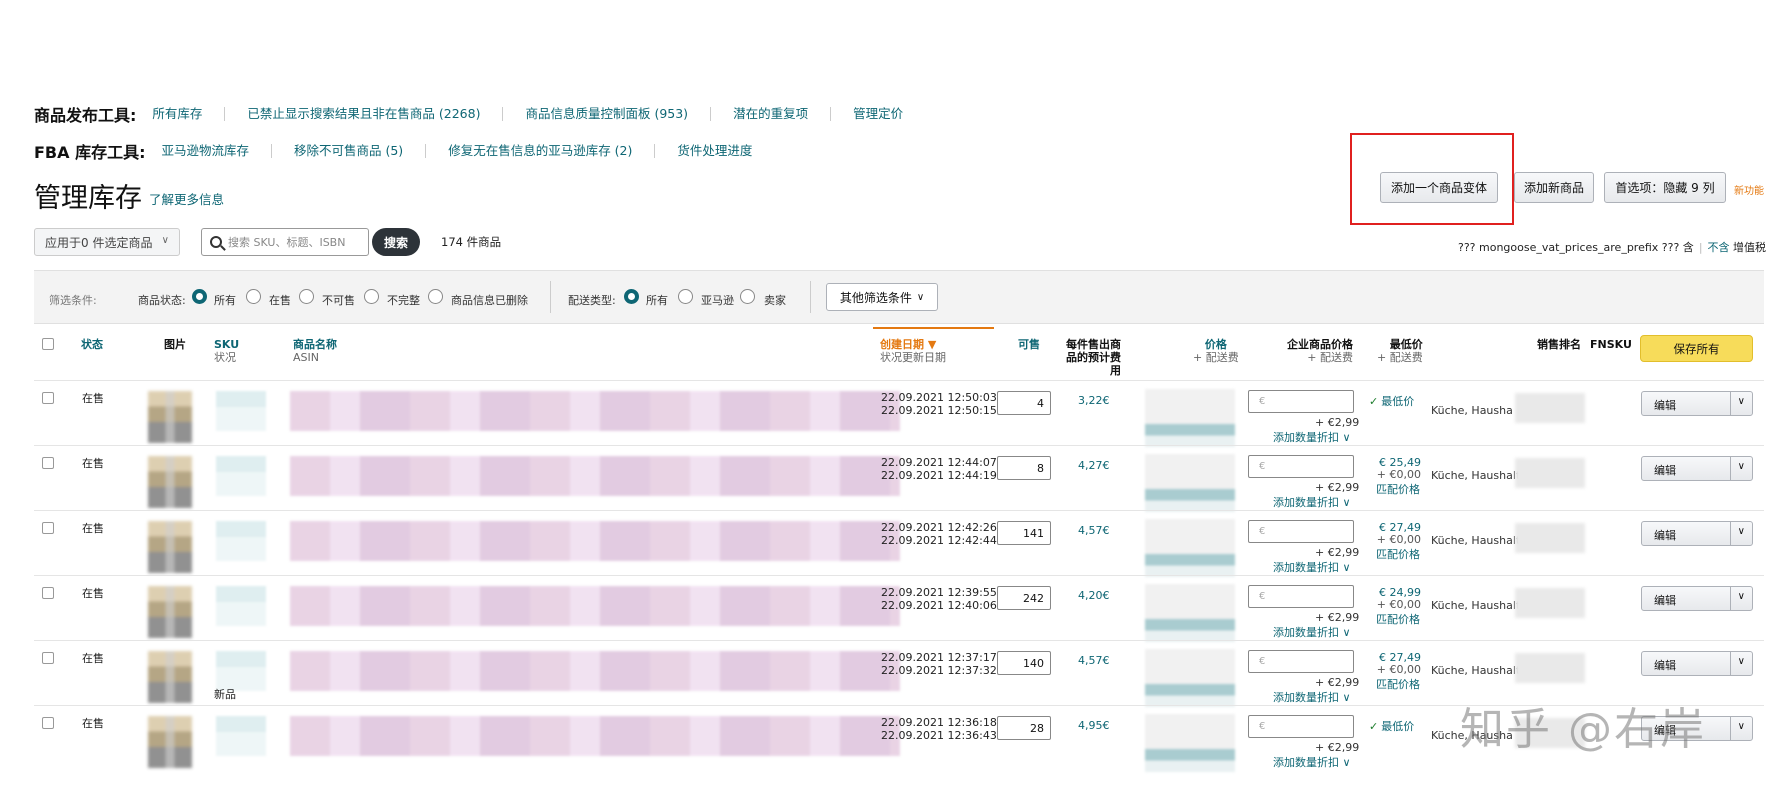 The width and height of the screenshot is (1787, 797). What do you see at coordinates (216, 151) in the screenshot?
I see `nav-link-fba-inventory: 亚马逊物流库存` at bounding box center [216, 151].